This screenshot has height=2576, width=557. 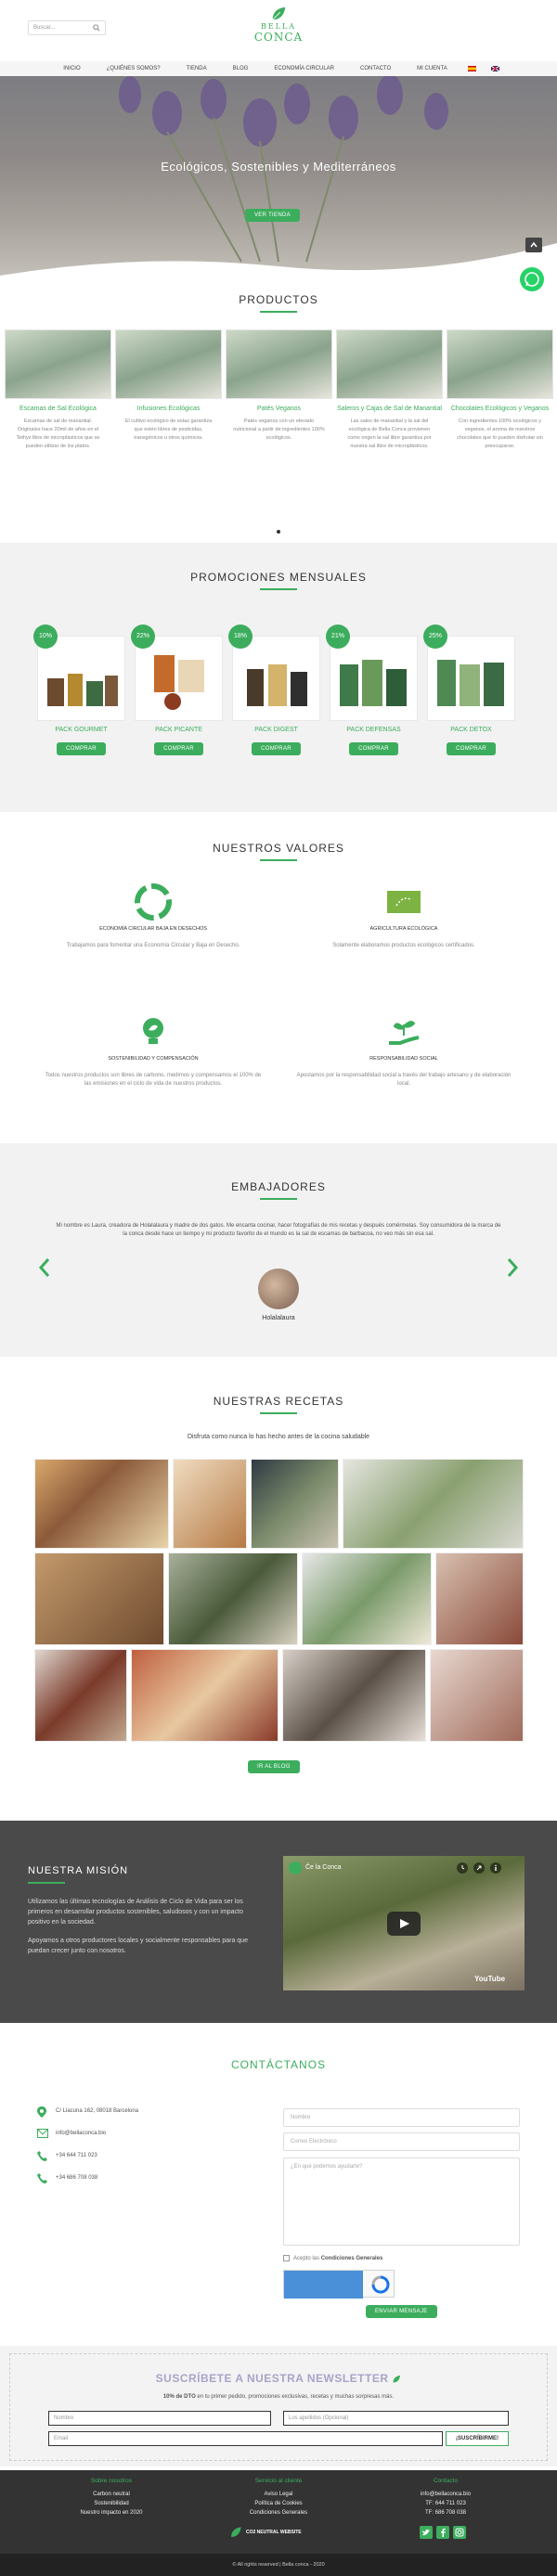 I want to click on nav-item-contacto: CONTACTO, so click(x=375, y=68).